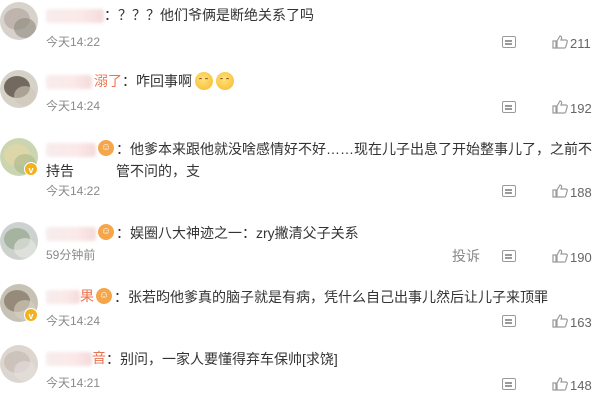 The height and width of the screenshot is (402, 600). I want to click on comment-text-content: ：咋回事啊, so click(157, 81).